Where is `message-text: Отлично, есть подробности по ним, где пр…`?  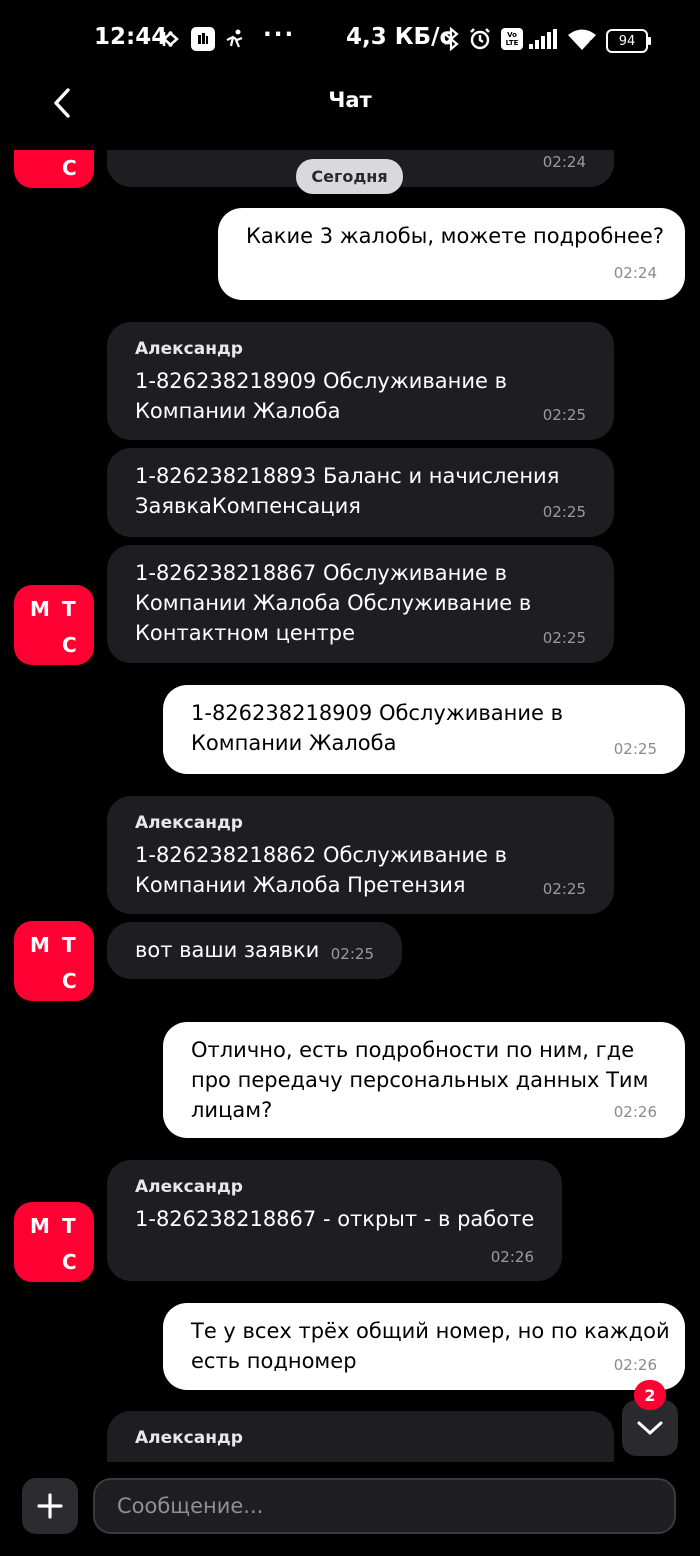 message-text: Отлично, есть подробности по ним, где пр… is located at coordinates (420, 1080).